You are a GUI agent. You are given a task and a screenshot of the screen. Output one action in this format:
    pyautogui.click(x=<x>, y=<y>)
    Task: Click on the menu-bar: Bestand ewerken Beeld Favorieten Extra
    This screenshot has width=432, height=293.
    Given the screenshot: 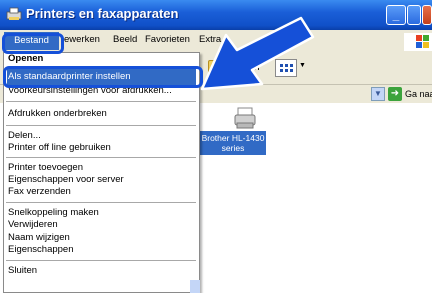 What is the action you would take?
    pyautogui.click(x=216, y=41)
    